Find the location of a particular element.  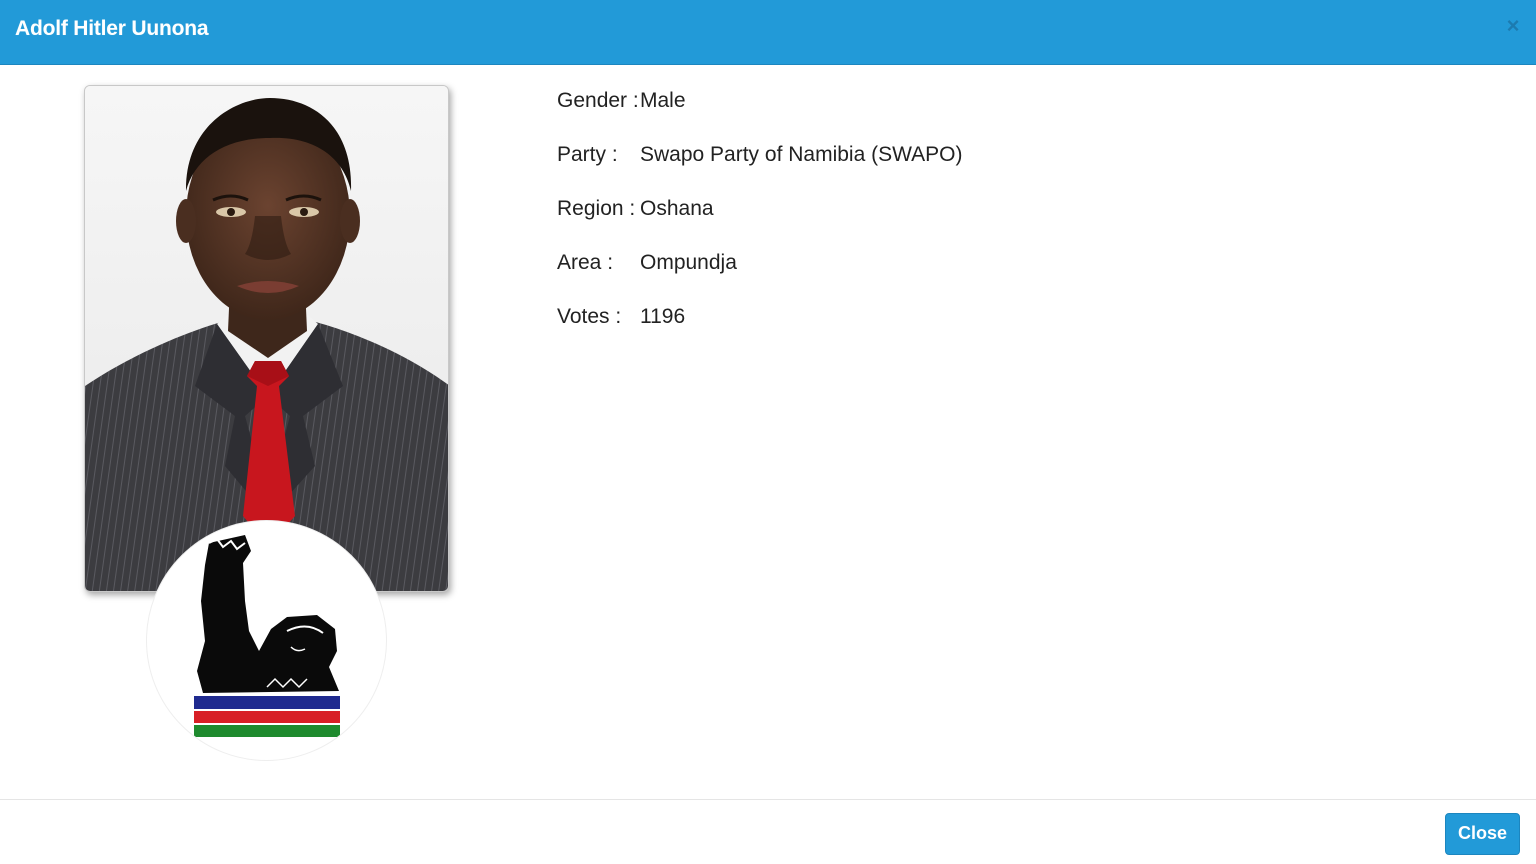

party-logo is located at coordinates (266, 640).